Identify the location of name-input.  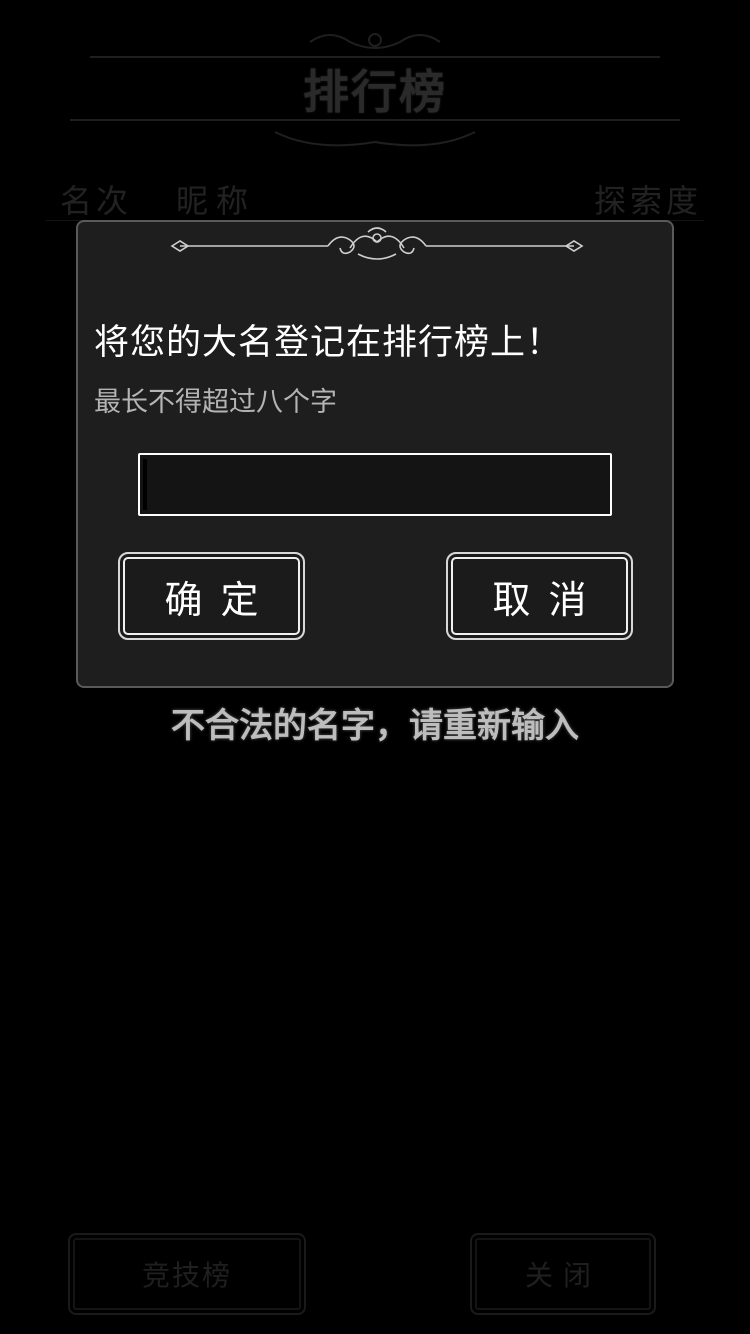
(375, 484).